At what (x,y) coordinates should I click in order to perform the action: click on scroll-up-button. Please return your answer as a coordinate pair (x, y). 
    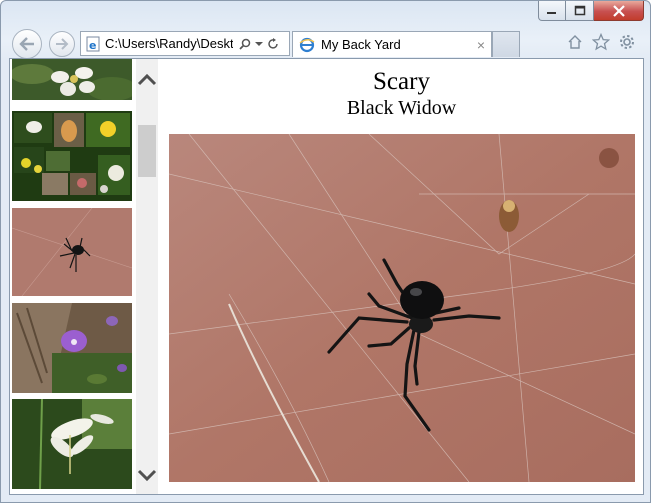
    Looking at the image, I should click on (147, 80).